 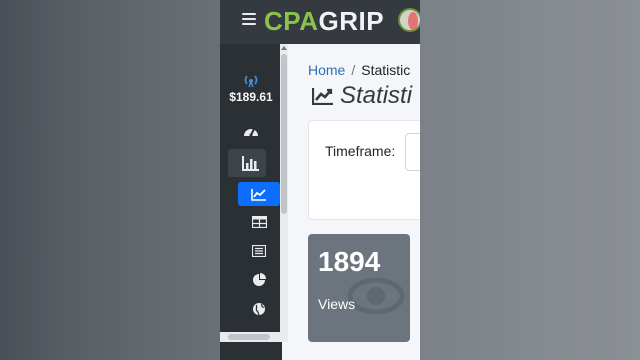 What do you see at coordinates (351, 21) in the screenshot?
I see `logo-grip-text: GRIP` at bounding box center [351, 21].